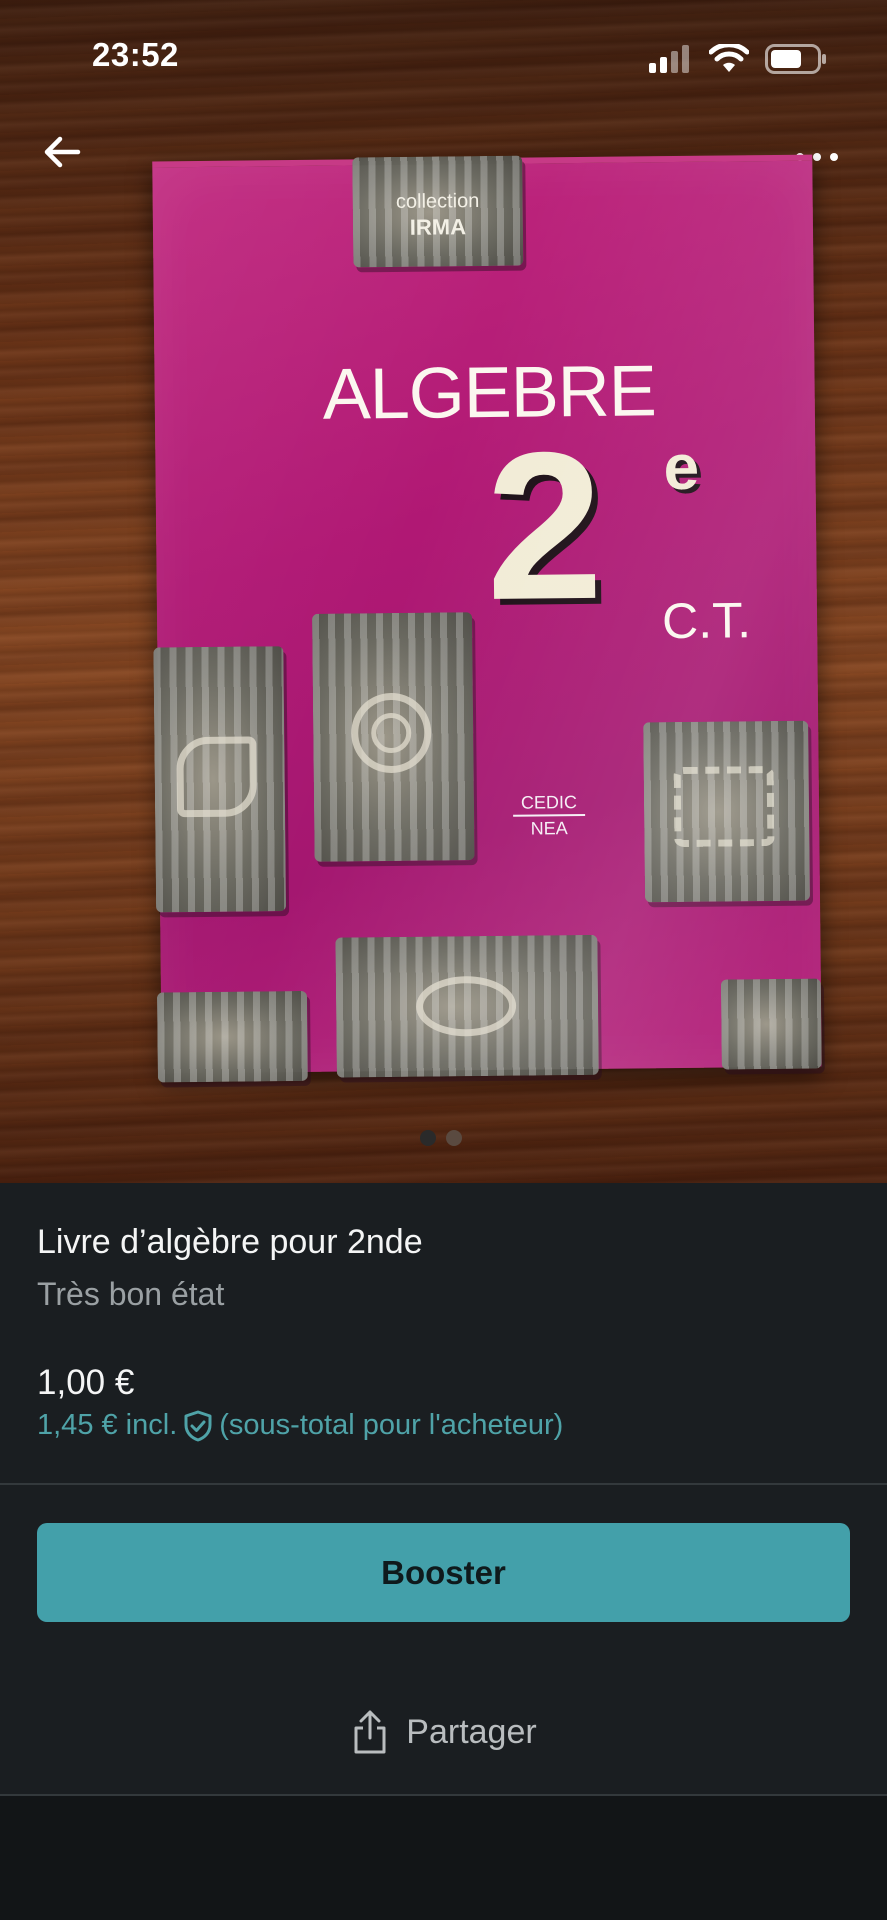 This screenshot has width=887, height=1920. I want to click on status-icons, so click(738, 59).